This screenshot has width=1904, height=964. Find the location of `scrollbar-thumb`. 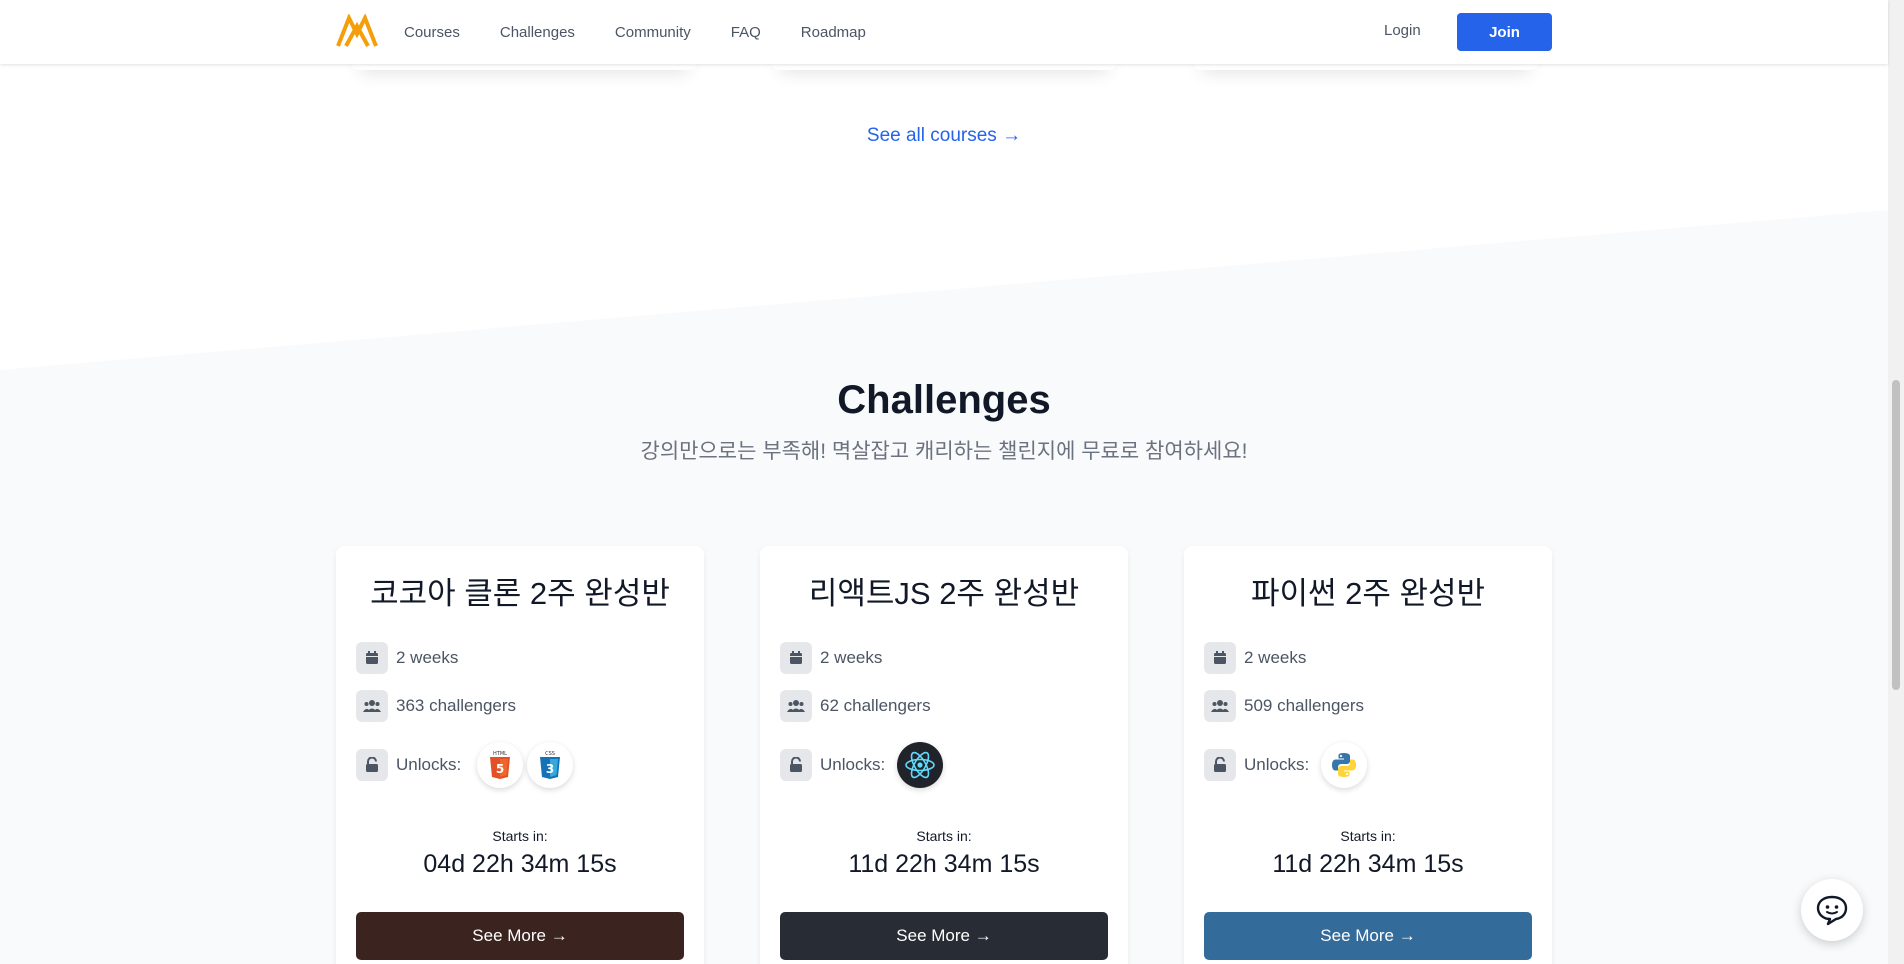

scrollbar-thumb is located at coordinates (1896, 535).